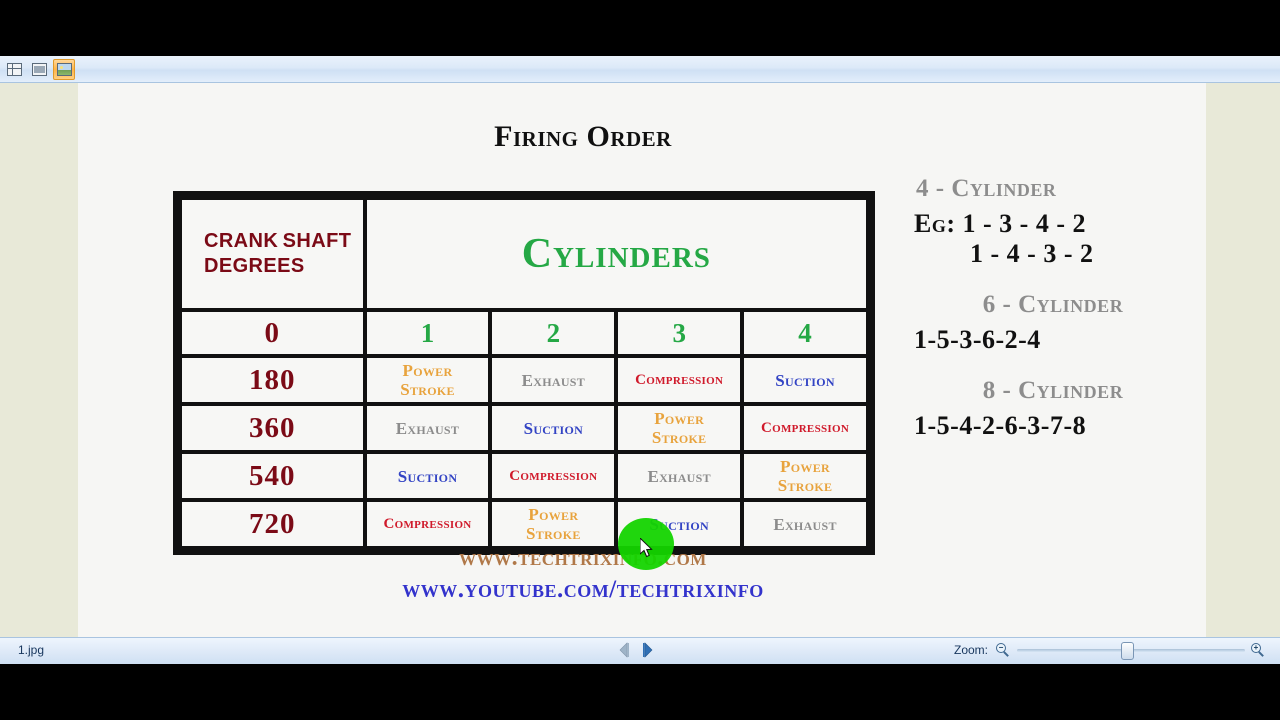  I want to click on degrees-zero-cell: 0, so click(272, 333).